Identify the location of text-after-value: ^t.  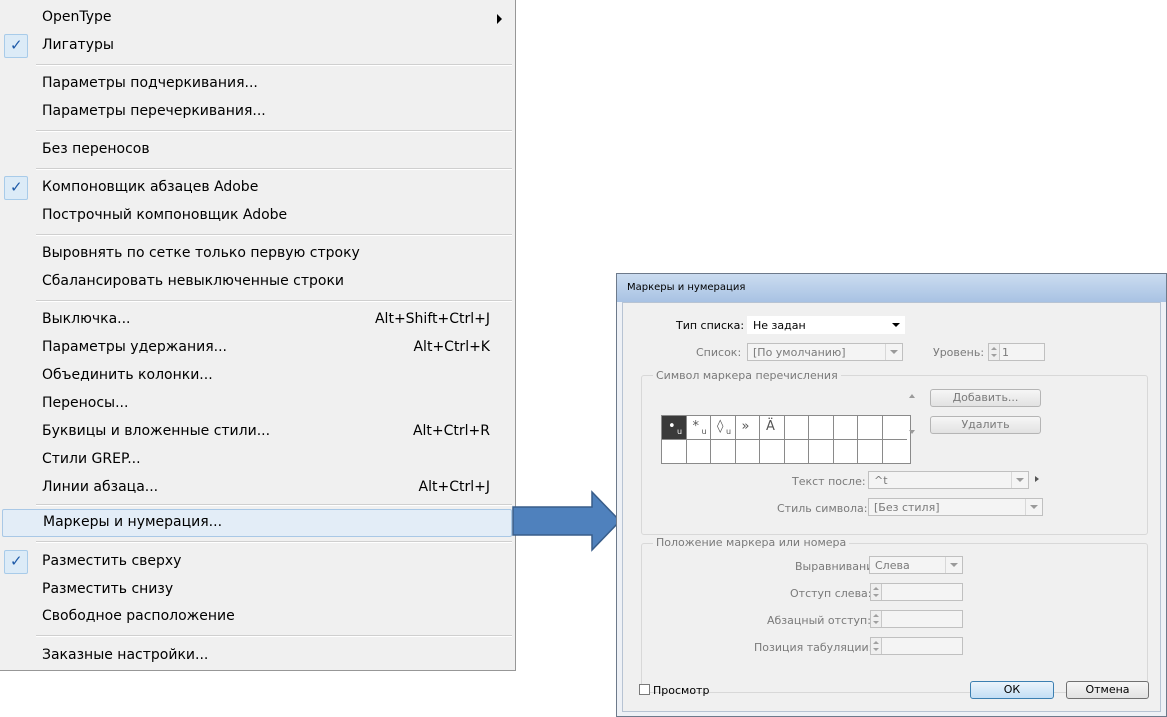
(881, 480).